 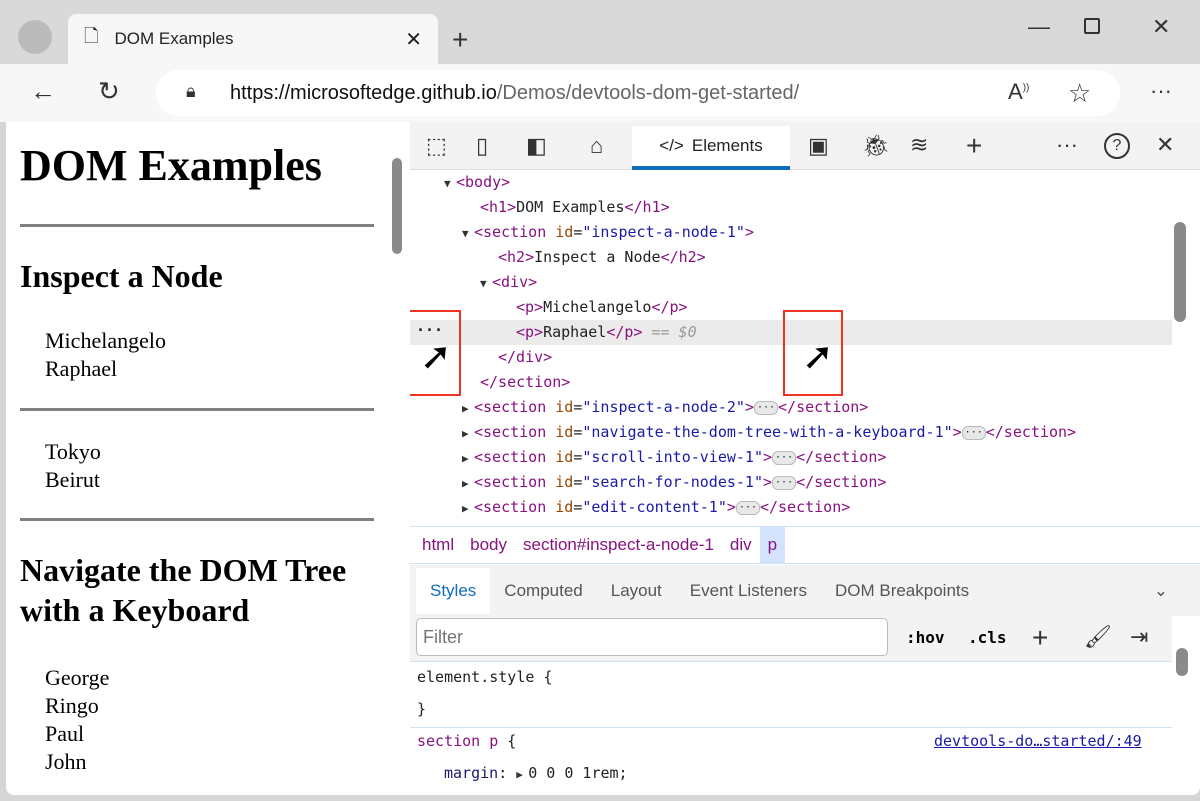 I want to click on more-tools-plus-icon: +, so click(x=974, y=146).